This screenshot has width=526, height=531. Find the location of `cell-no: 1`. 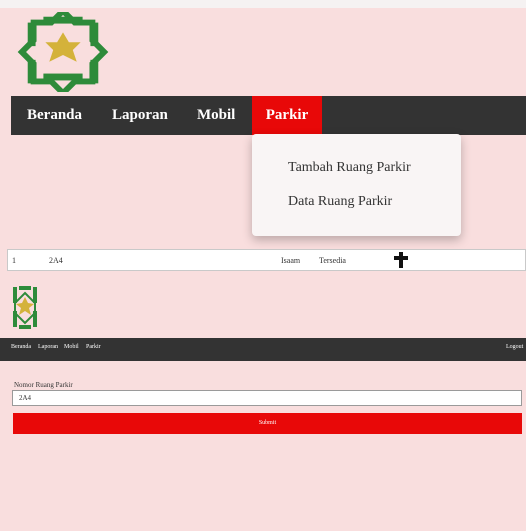

cell-no: 1 is located at coordinates (14, 260).